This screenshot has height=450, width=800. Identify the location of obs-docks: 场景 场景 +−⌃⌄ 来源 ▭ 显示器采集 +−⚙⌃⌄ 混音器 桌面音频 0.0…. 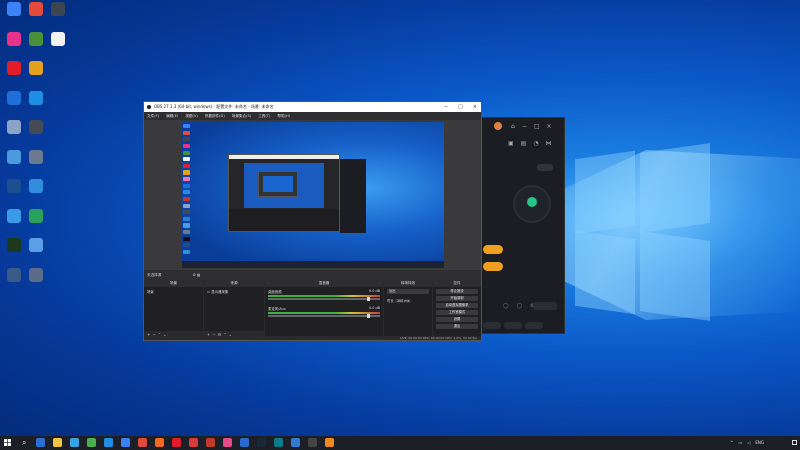
(312, 309).